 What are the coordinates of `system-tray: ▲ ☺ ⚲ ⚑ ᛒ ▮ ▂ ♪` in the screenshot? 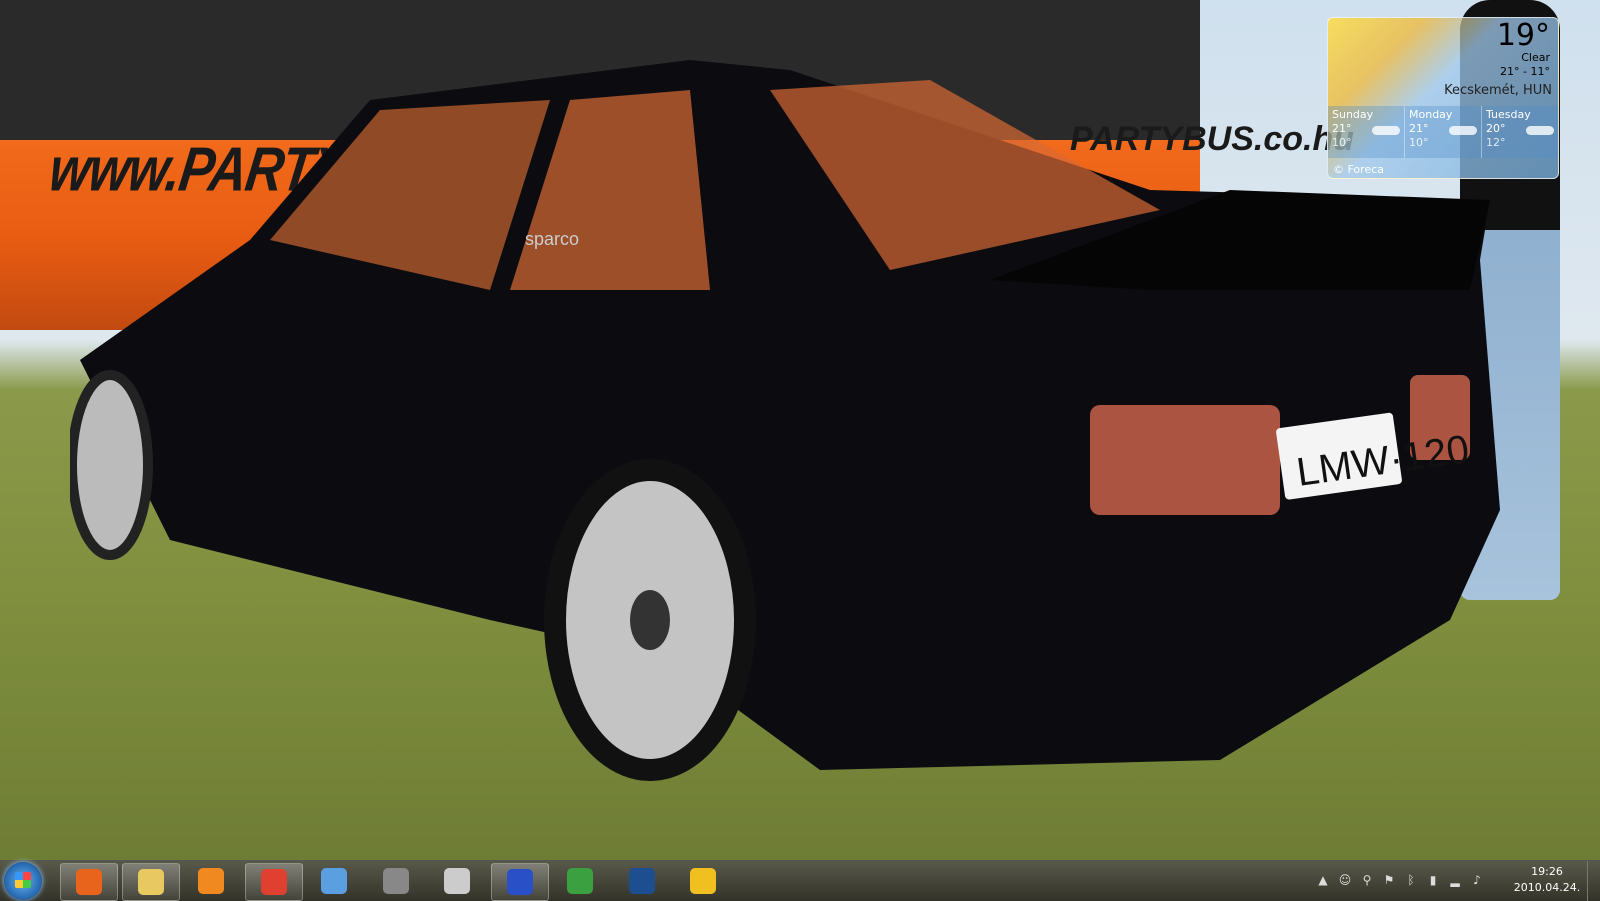 It's located at (1400, 880).